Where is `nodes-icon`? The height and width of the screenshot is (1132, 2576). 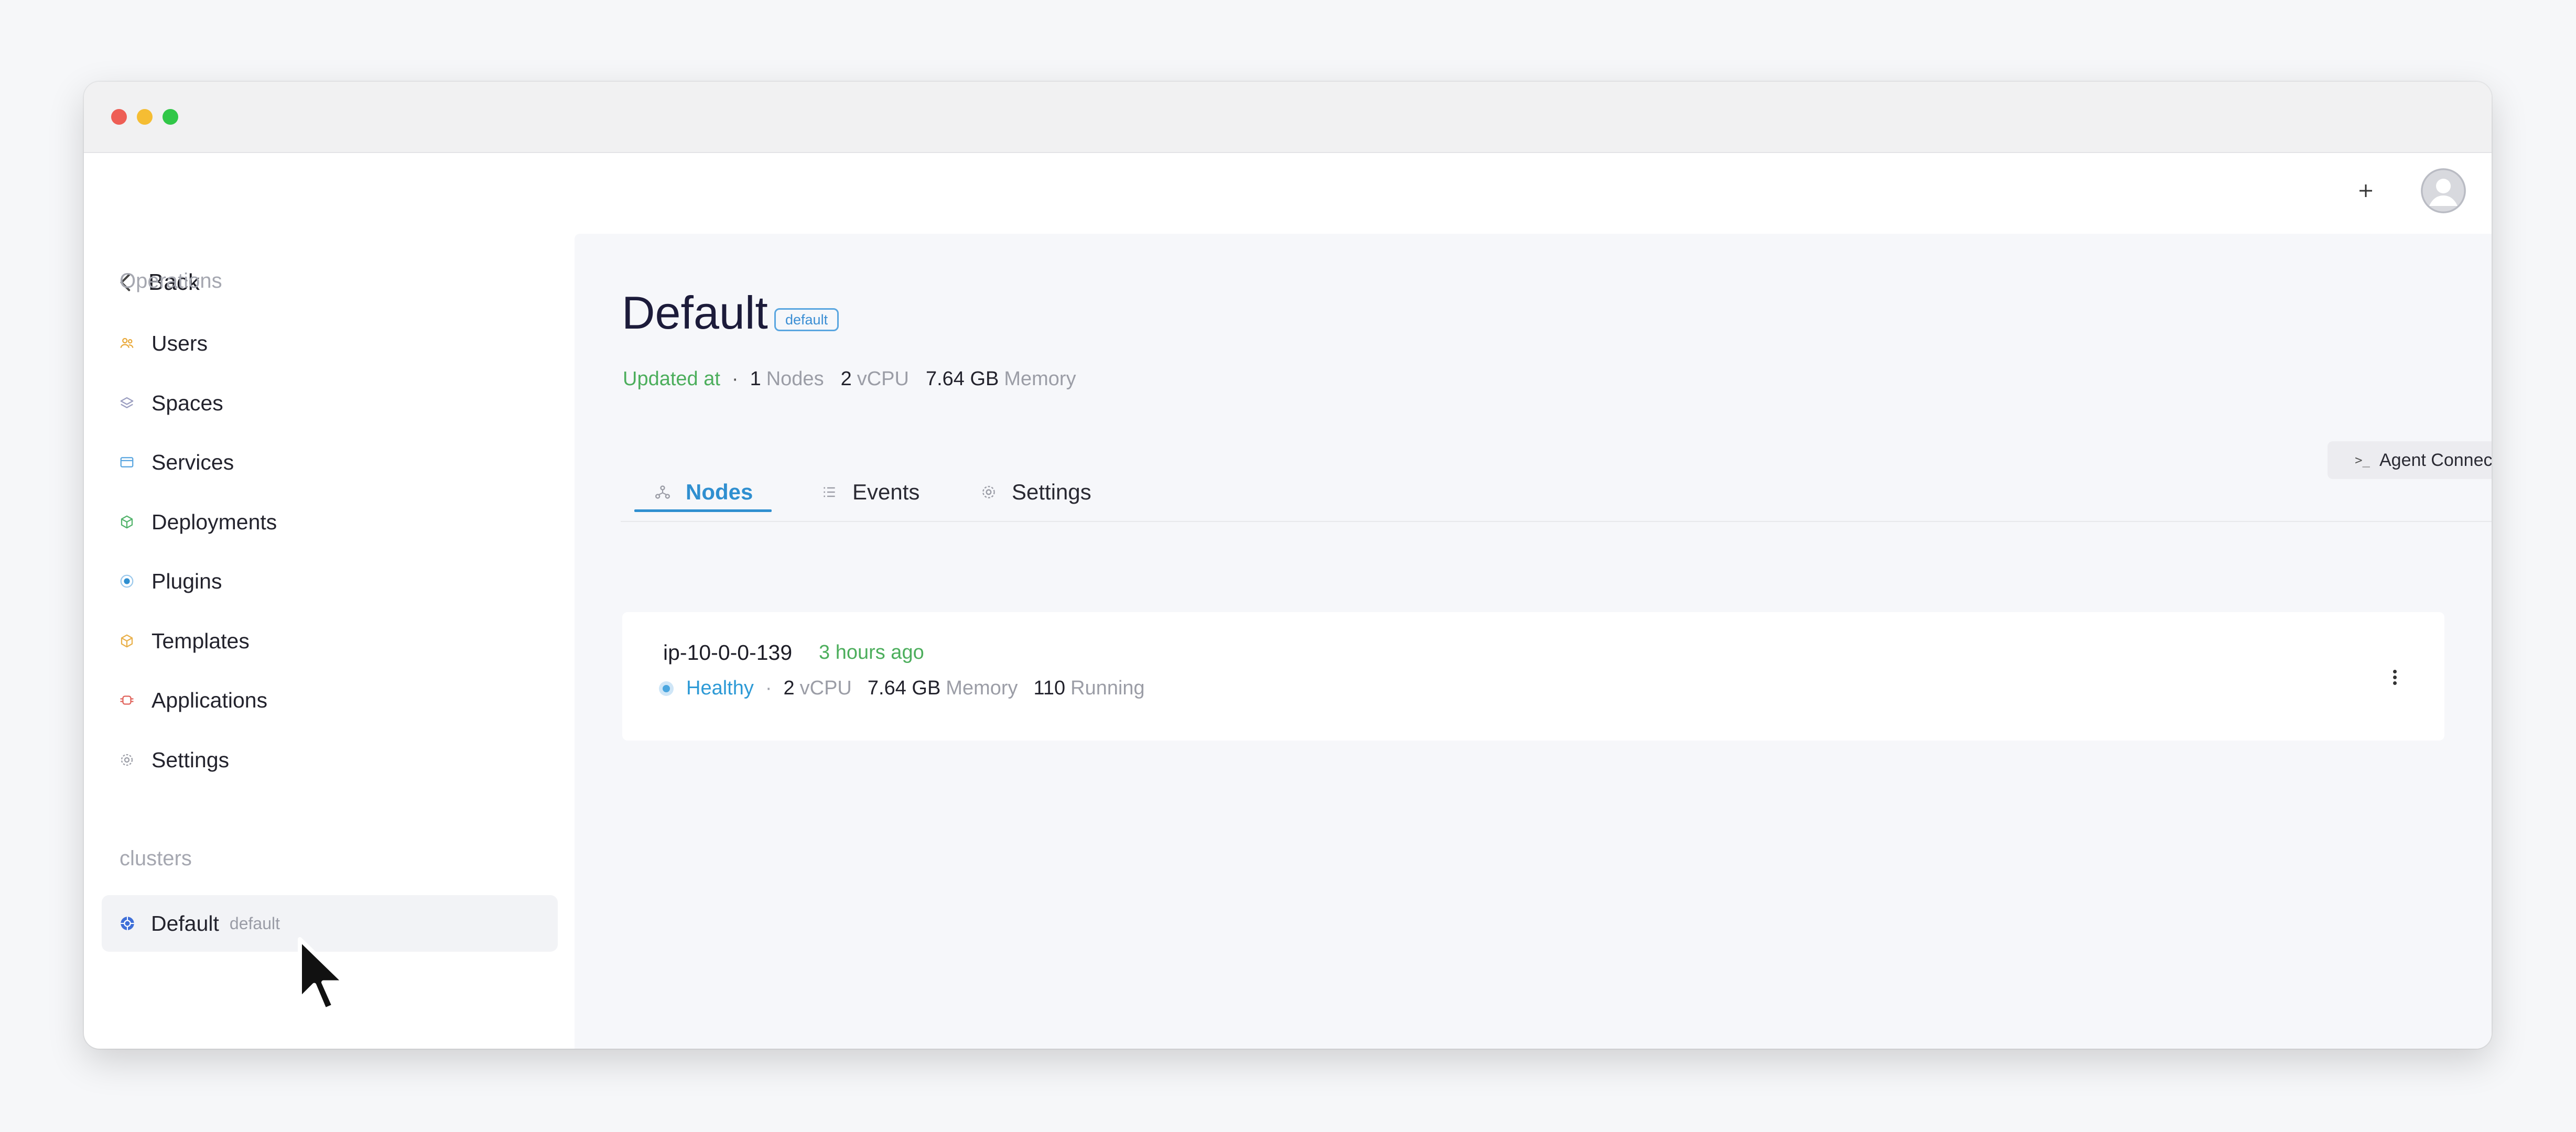
nodes-icon is located at coordinates (662, 492).